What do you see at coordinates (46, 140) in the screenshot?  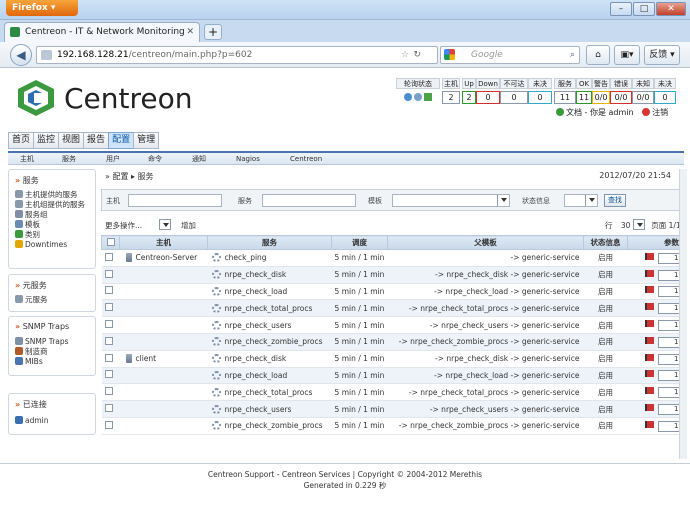 I see `menu-item-1: 监控` at bounding box center [46, 140].